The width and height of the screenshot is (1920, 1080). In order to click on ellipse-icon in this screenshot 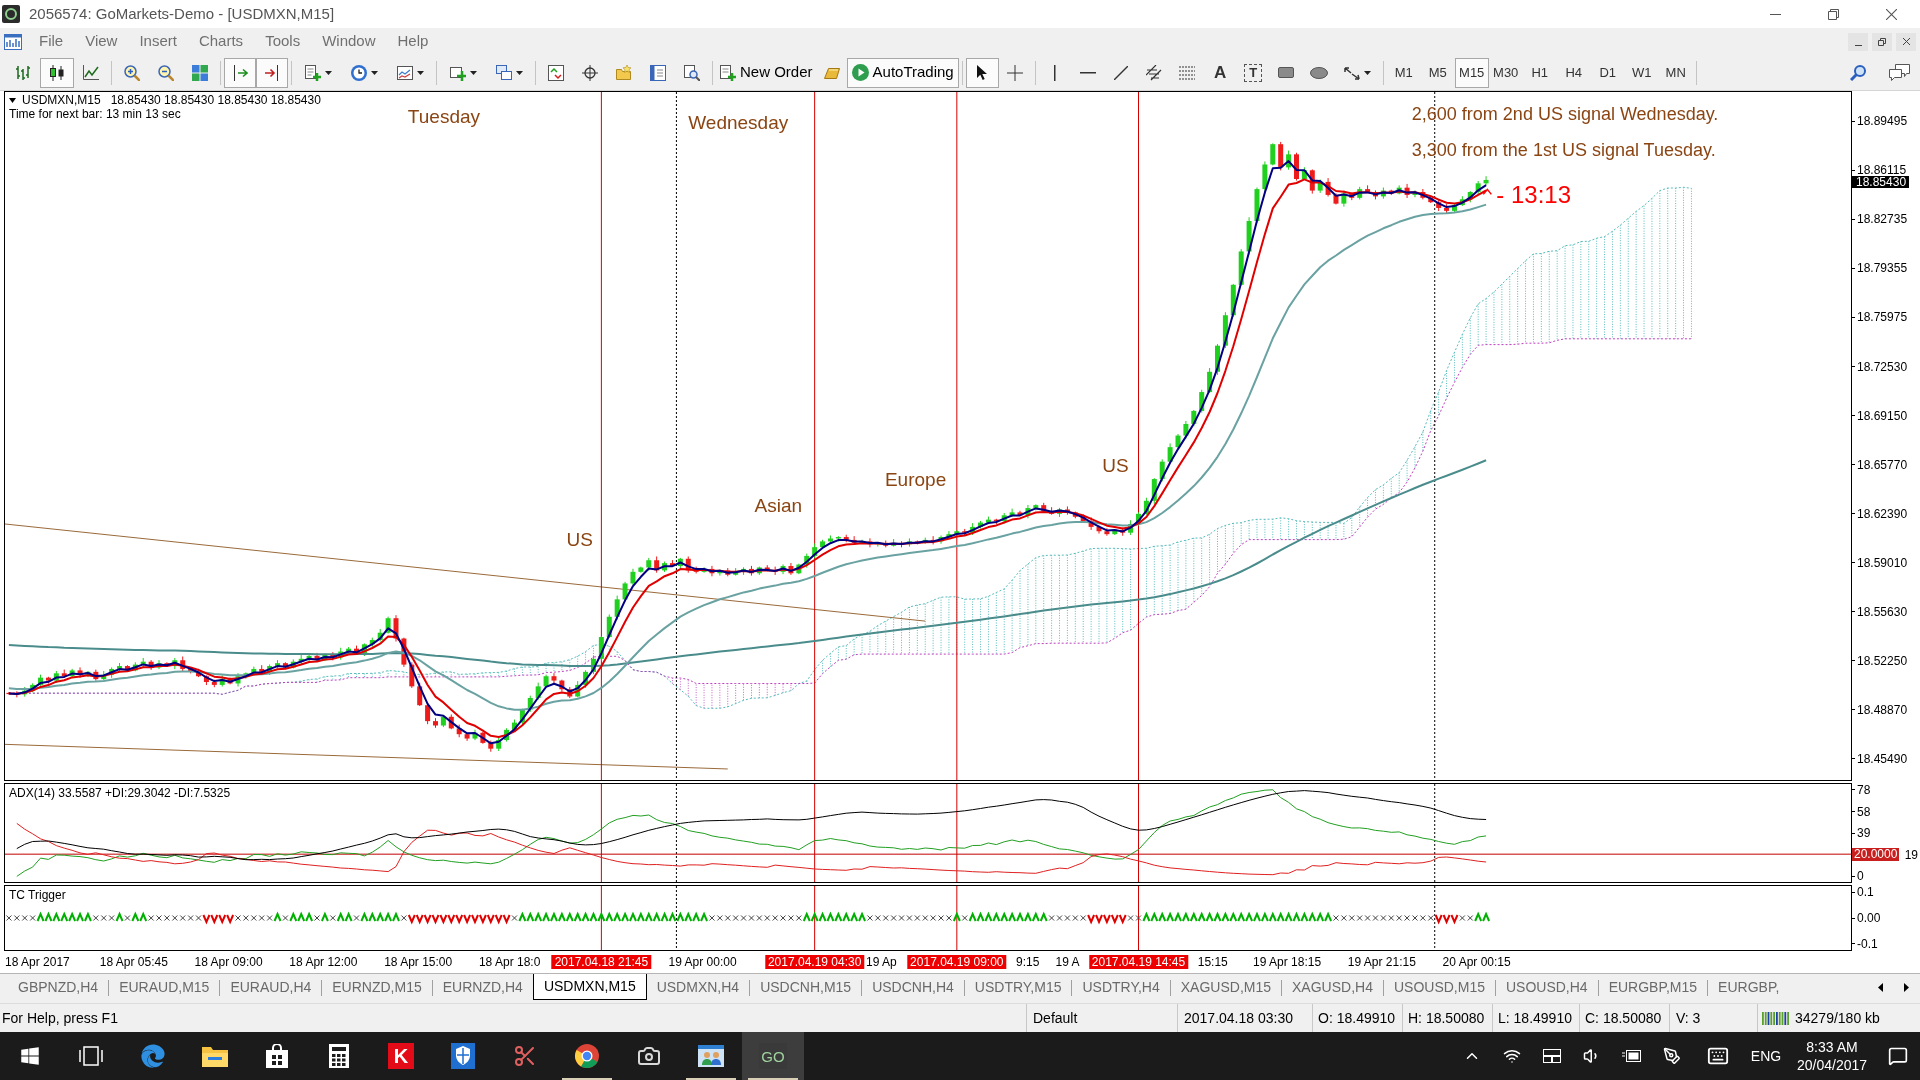, I will do `click(1319, 72)`.